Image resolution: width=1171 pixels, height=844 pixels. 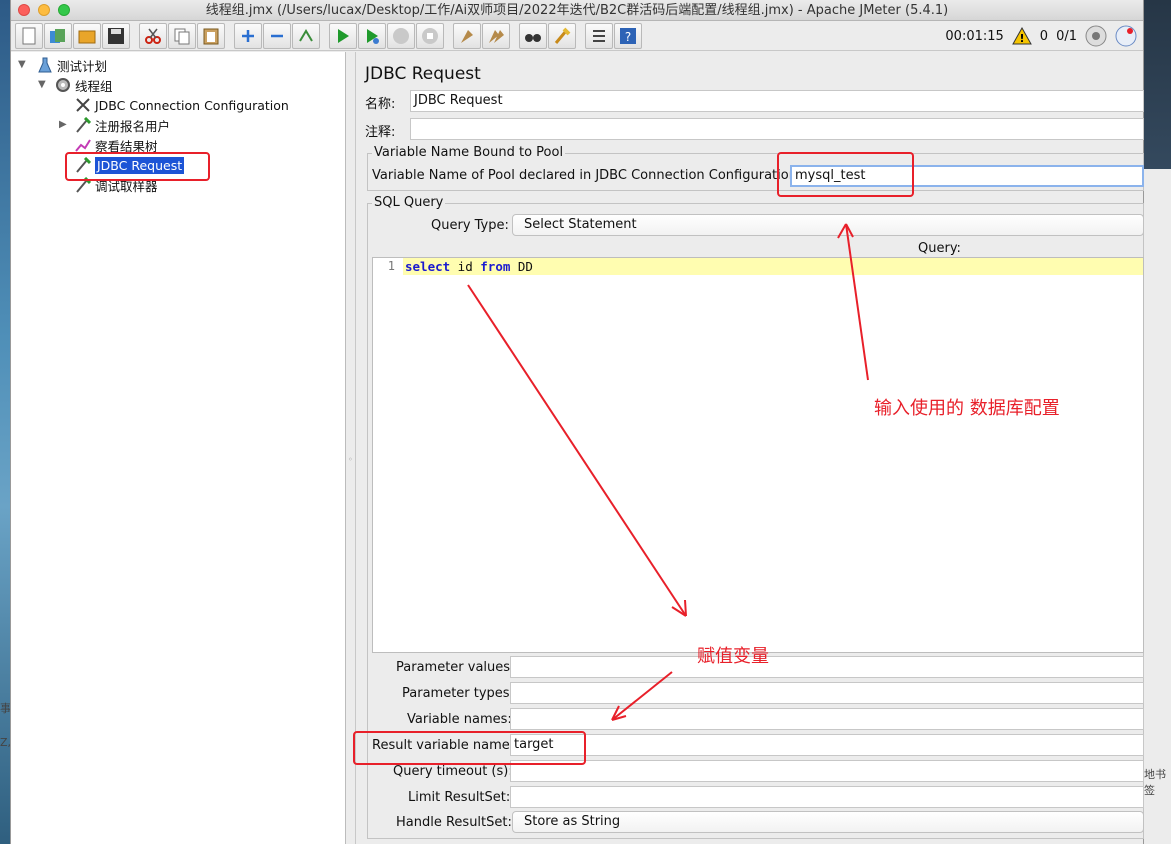 What do you see at coordinates (469, 152) in the screenshot?
I see `pool-legend: Variable Name Bound to Pool` at bounding box center [469, 152].